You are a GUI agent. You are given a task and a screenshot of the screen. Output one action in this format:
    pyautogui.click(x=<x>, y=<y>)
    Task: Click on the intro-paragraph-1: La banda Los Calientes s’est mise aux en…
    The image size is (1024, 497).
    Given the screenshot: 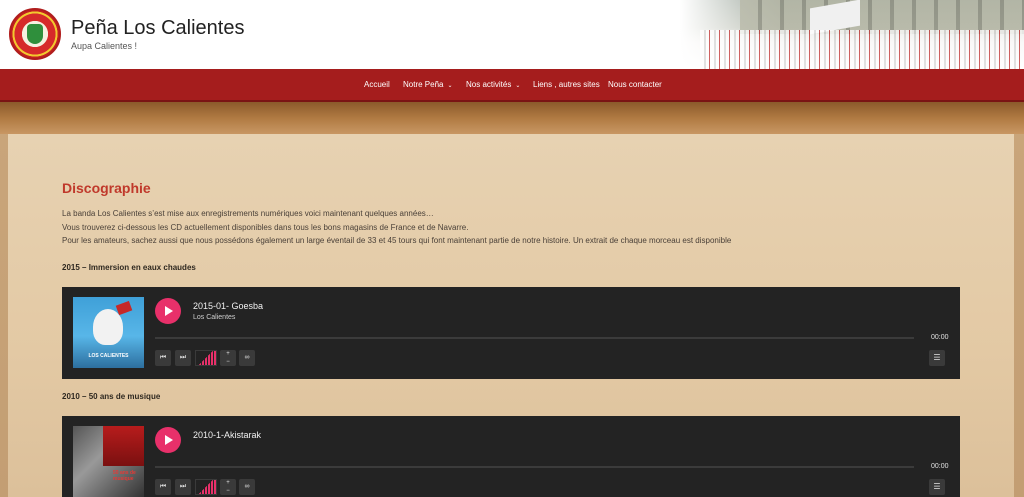 What is the action you would take?
    pyautogui.click(x=248, y=213)
    